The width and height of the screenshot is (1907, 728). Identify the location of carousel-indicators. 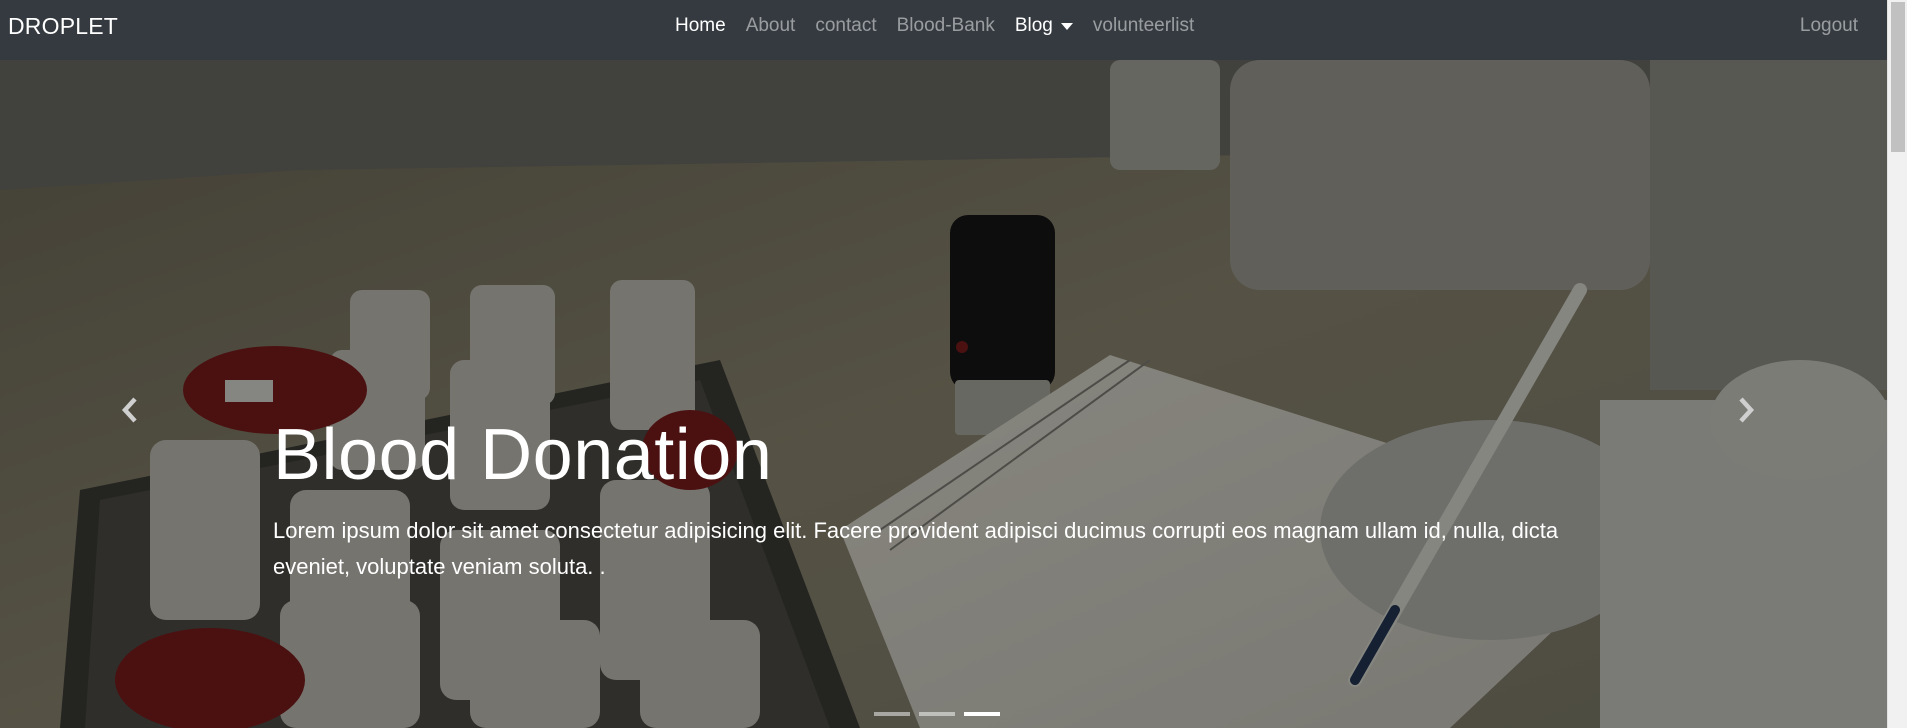
(941, 714).